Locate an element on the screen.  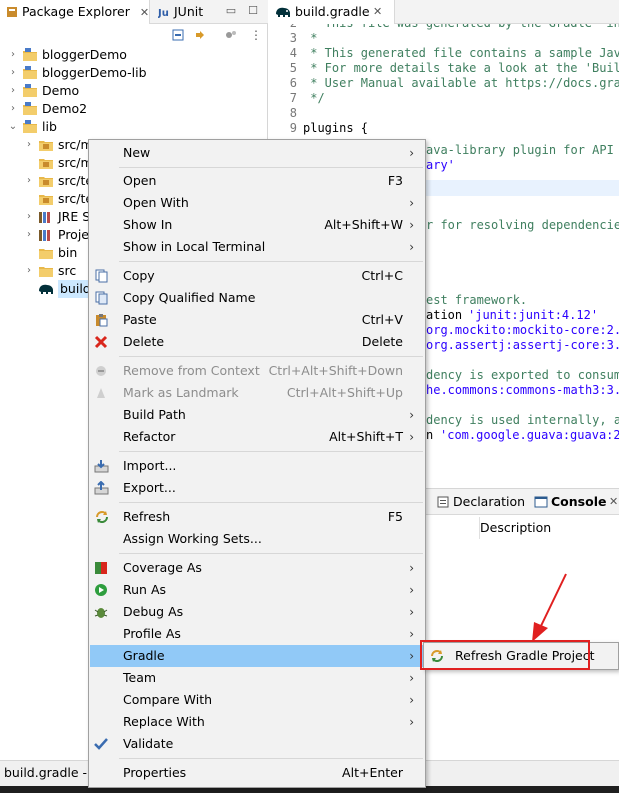
tree-item: › Demo2 is located at coordinates (44, 109).